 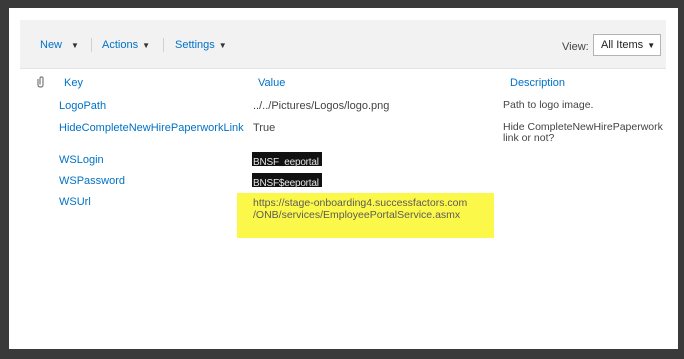 What do you see at coordinates (342, 4) in the screenshot?
I see `screenshot-frame-top` at bounding box center [342, 4].